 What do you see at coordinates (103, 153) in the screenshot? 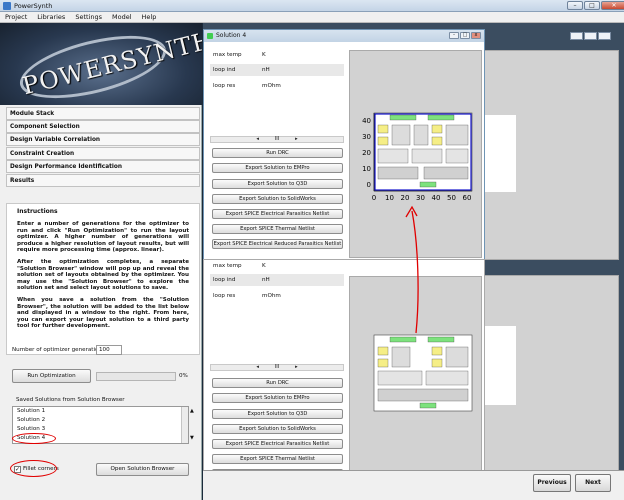
I see `section-constraint-creation: Constraint Creation` at bounding box center [103, 153].